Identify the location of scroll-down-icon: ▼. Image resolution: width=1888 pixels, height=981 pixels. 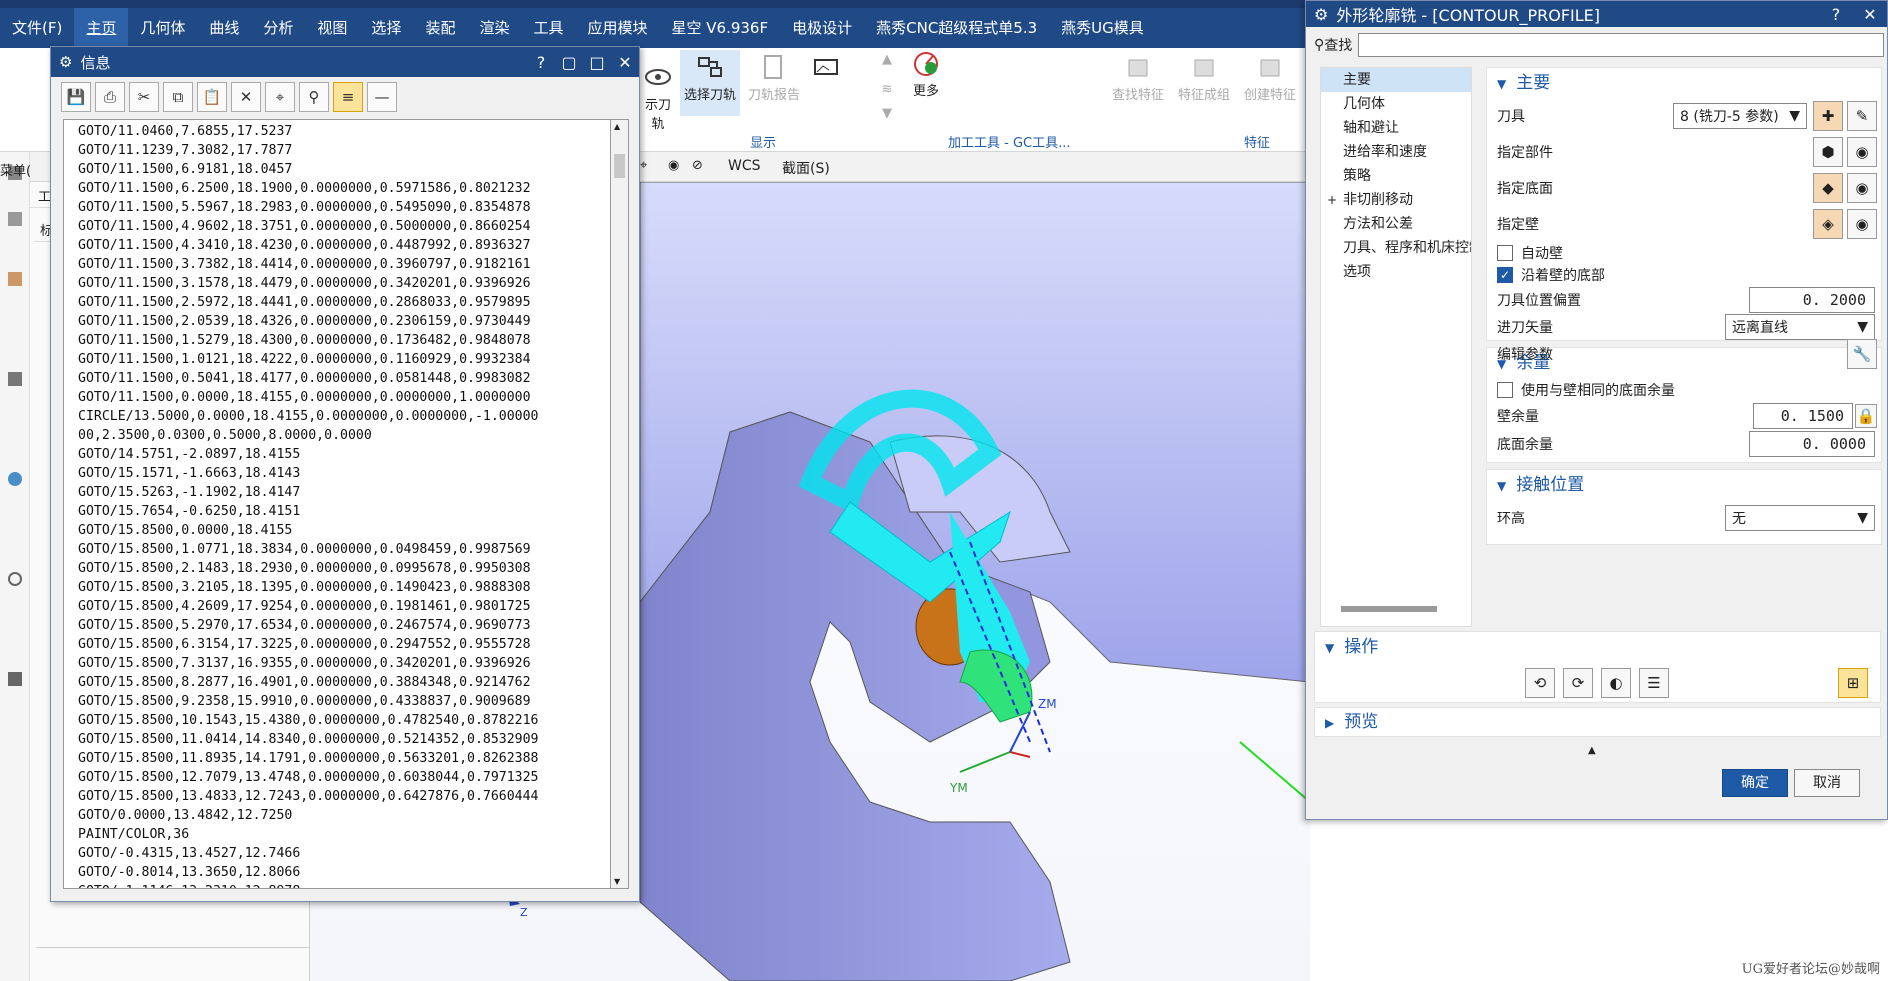
(617, 881).